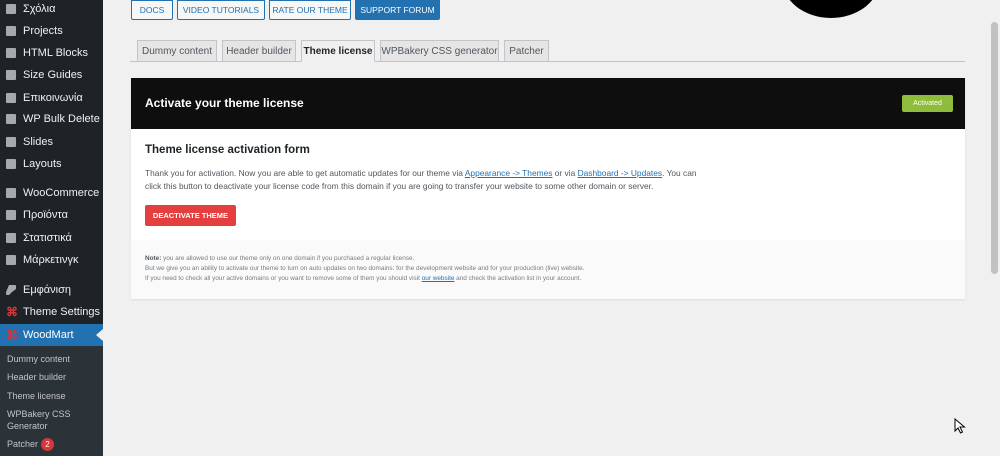 The height and width of the screenshot is (456, 1000). Describe the element at coordinates (548, 103) in the screenshot. I see `panel-header: Activate your theme license Activated` at that location.